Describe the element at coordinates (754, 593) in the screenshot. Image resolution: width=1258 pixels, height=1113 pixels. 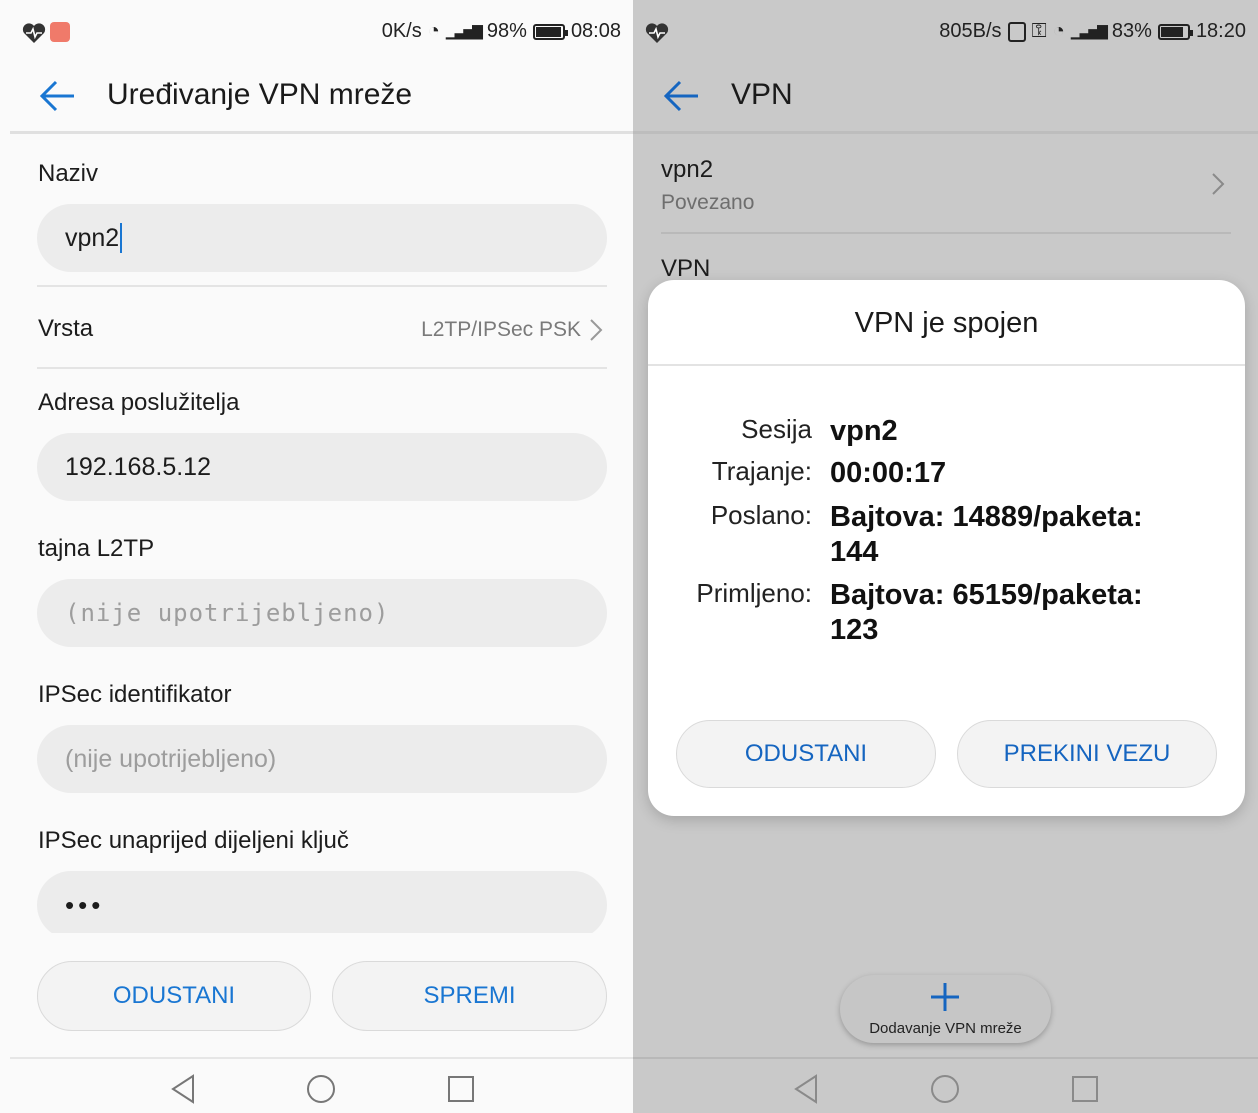
I see `received-label: Primljeno:` at that location.